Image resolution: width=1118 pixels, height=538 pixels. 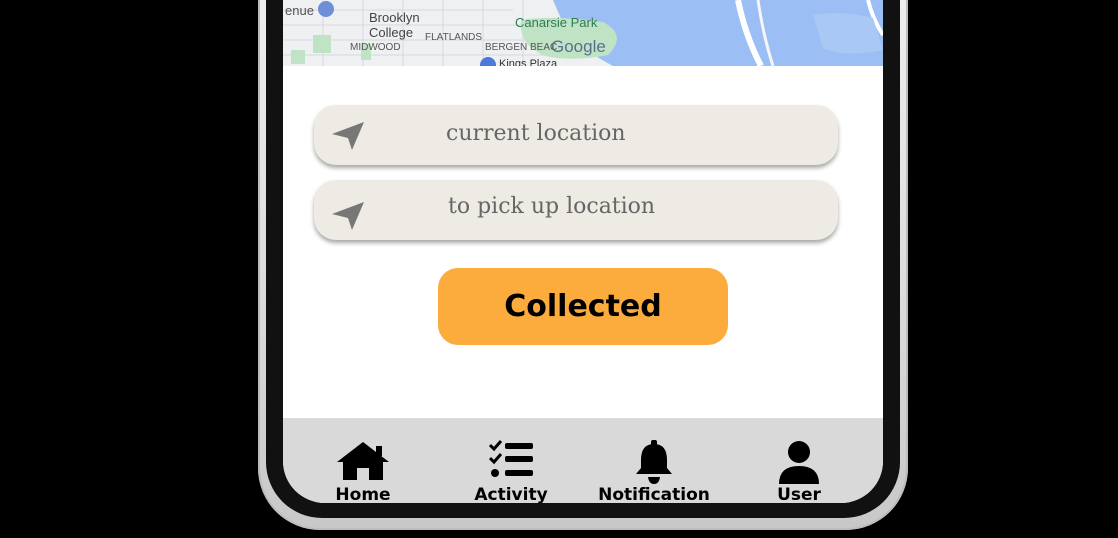 I want to click on pickup-location-placeholder: to pick up location, so click(x=552, y=206).